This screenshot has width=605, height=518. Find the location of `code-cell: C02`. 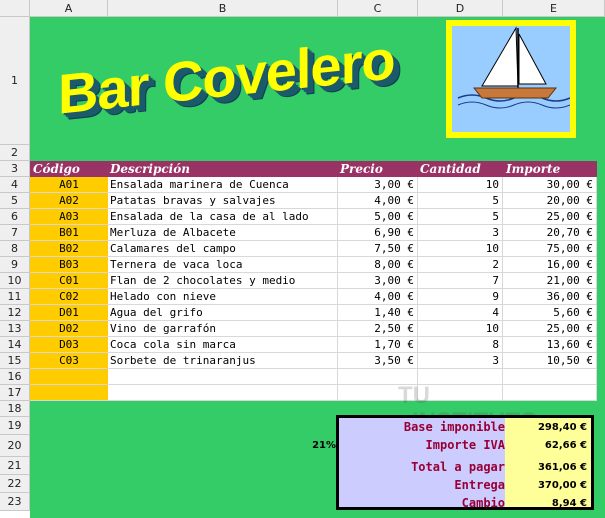

code-cell: C02 is located at coordinates (69, 297).